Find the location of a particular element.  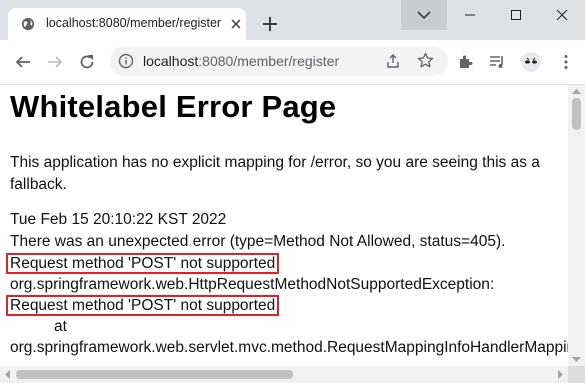

vertical-scrollbar is located at coordinates (576, 225).